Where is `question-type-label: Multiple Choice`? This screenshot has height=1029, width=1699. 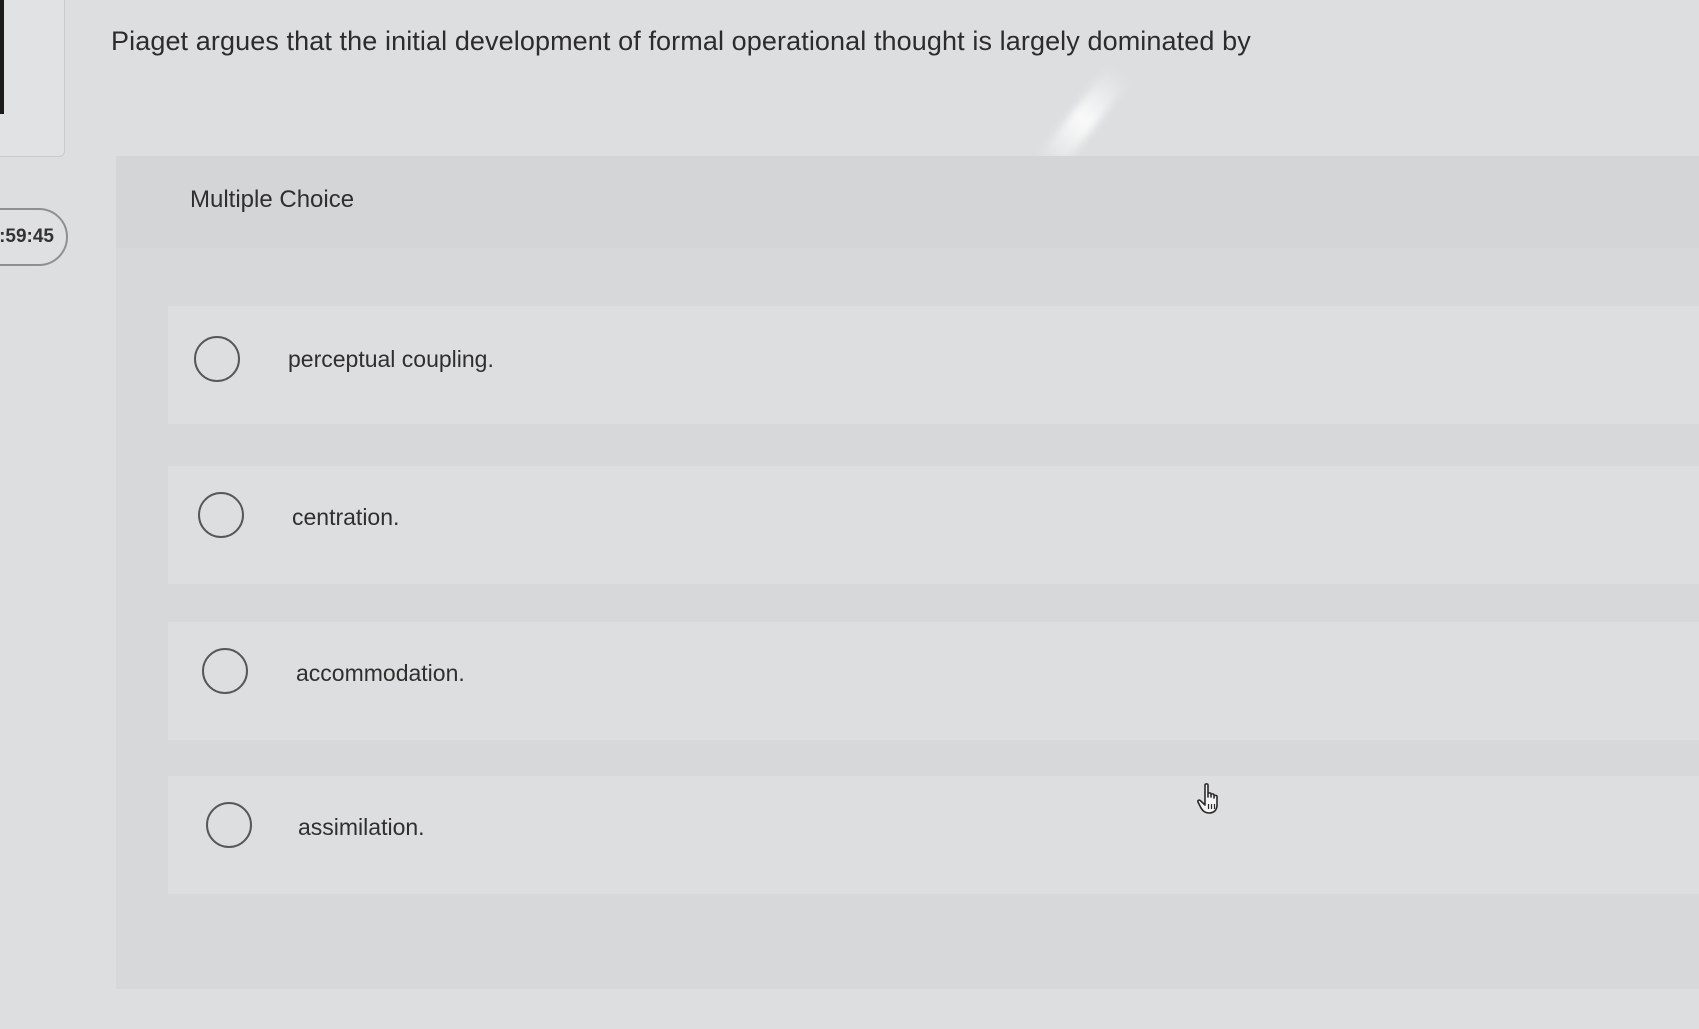
question-type-label: Multiple Choice is located at coordinates (272, 199).